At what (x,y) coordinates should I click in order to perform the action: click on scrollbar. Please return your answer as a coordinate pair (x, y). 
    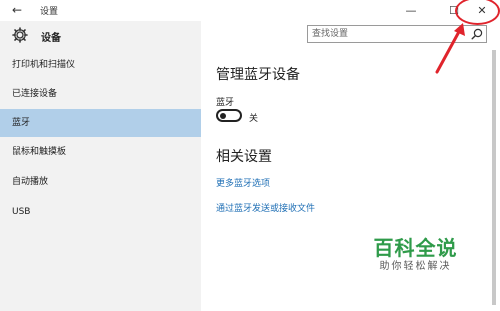
    Looking at the image, I should click on (494, 180).